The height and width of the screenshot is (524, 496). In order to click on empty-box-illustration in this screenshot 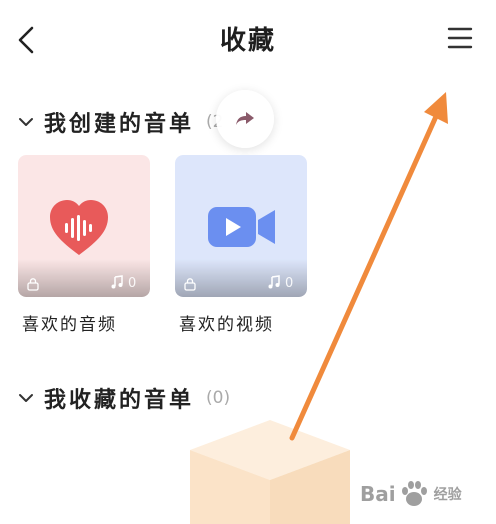, I will do `click(270, 472)`.